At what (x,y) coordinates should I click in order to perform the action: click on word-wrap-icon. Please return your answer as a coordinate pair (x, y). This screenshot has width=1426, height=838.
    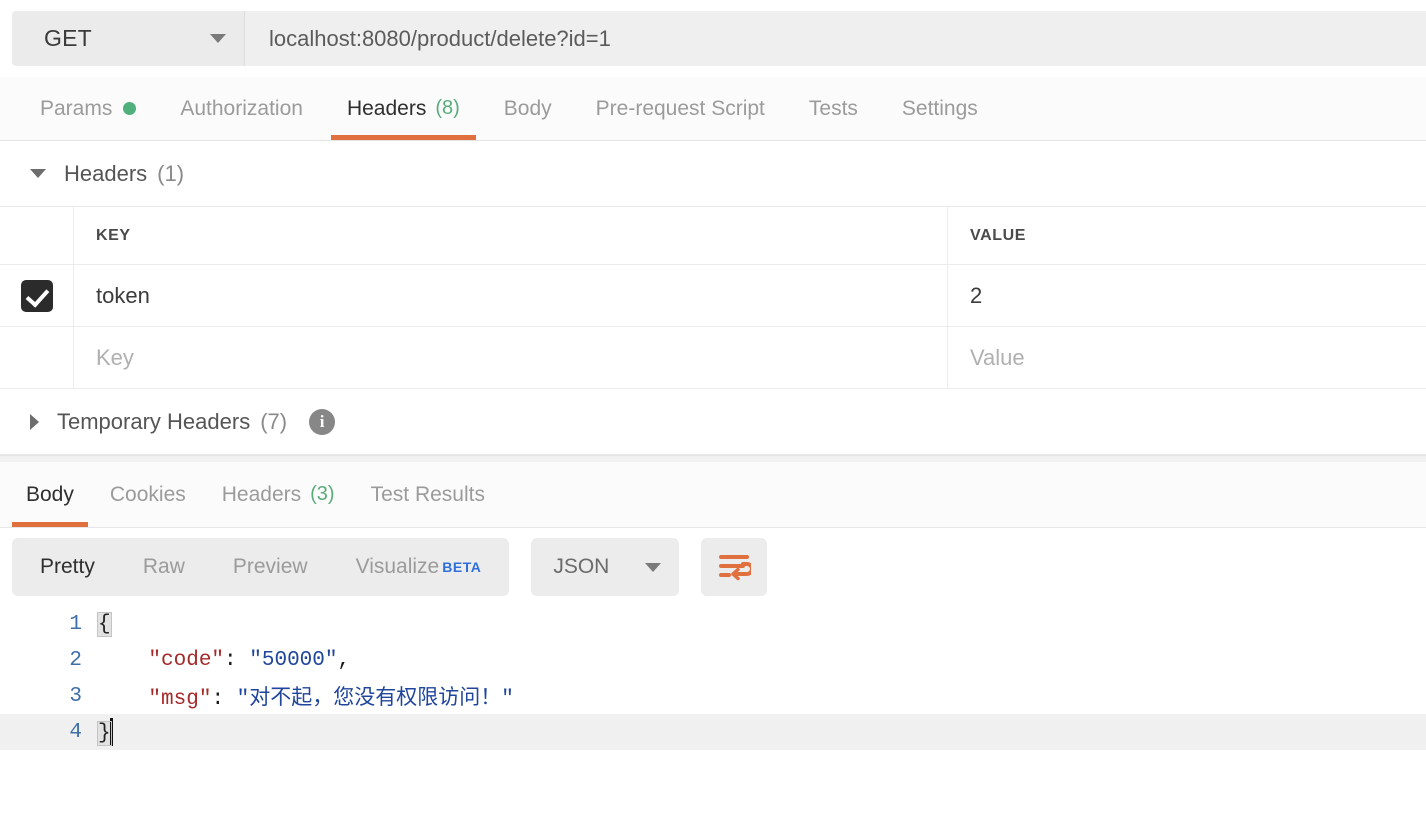
    Looking at the image, I should click on (735, 568).